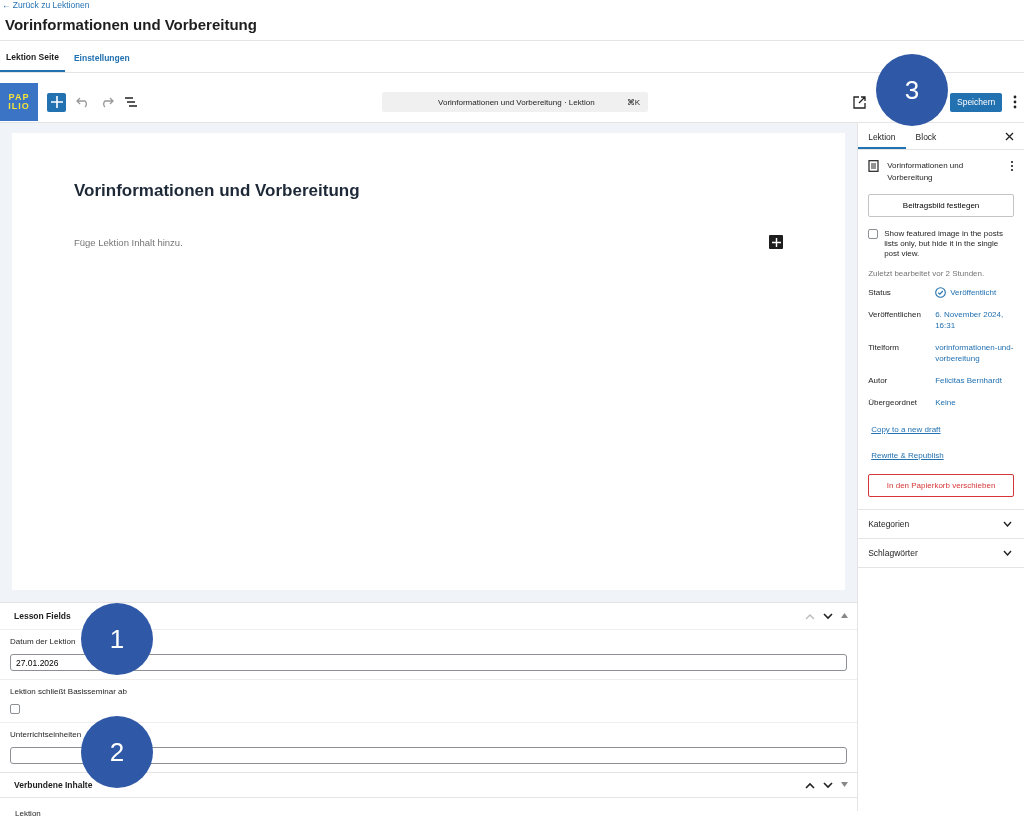 This screenshot has width=1024, height=840. Describe the element at coordinates (884, 348) in the screenshot. I see `meta-label: Titelform` at that location.